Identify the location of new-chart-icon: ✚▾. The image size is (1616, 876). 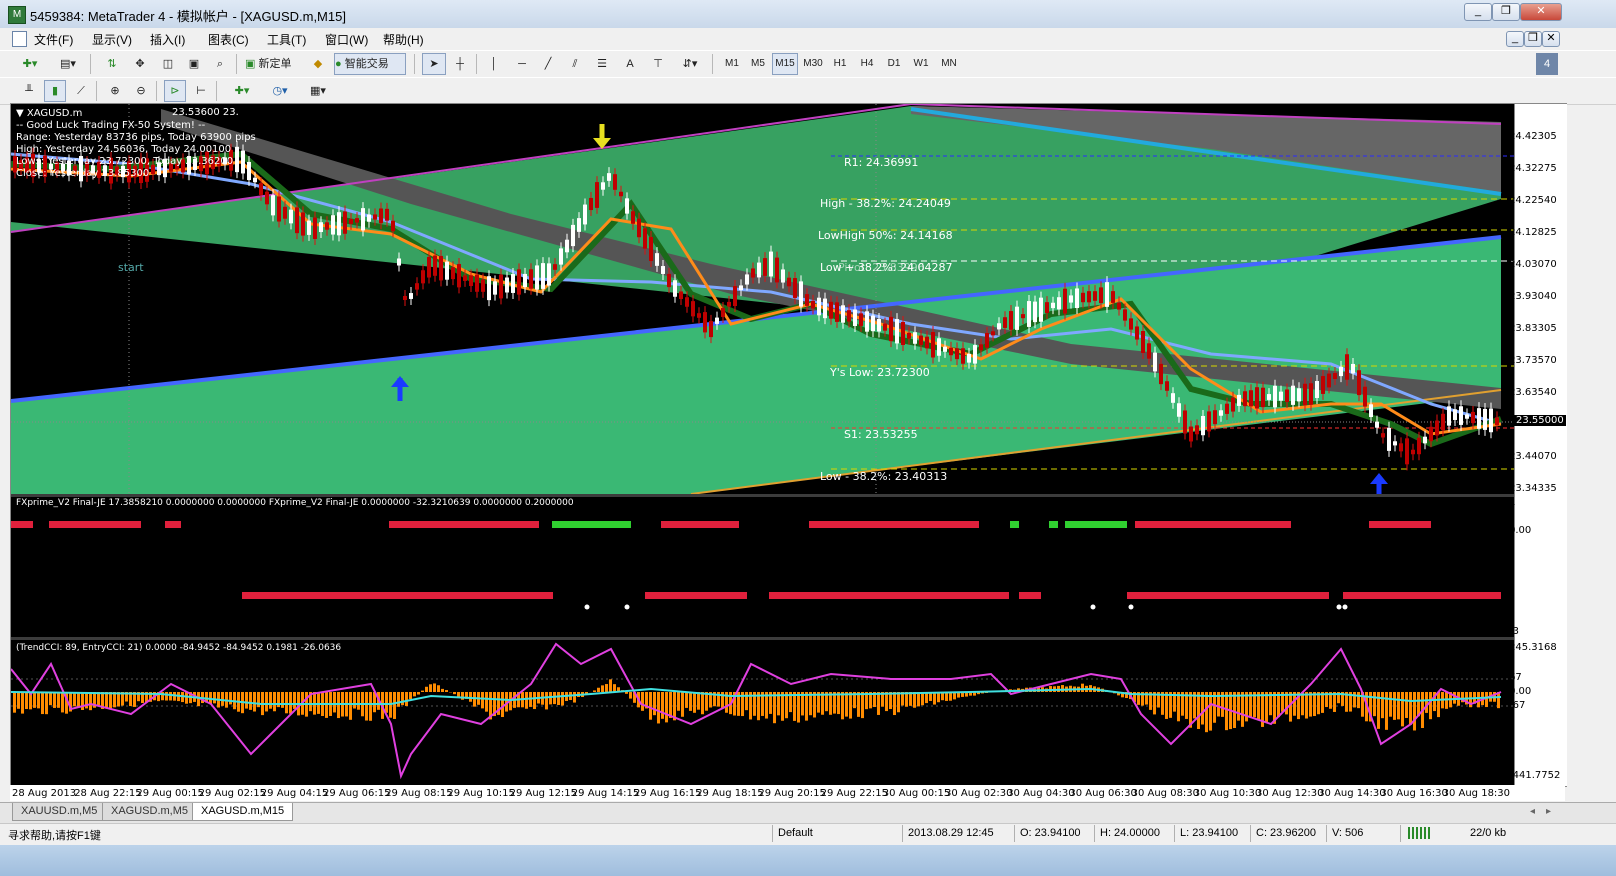
(30, 64).